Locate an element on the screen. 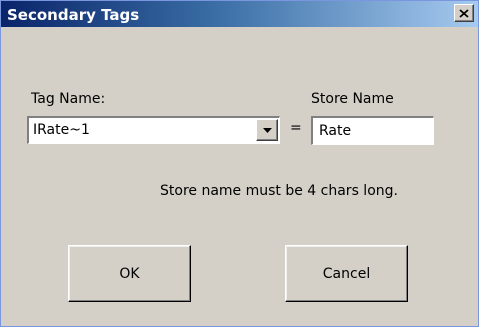 This screenshot has height=327, width=479. tag-name-value: IRate~1 is located at coordinates (61, 130).